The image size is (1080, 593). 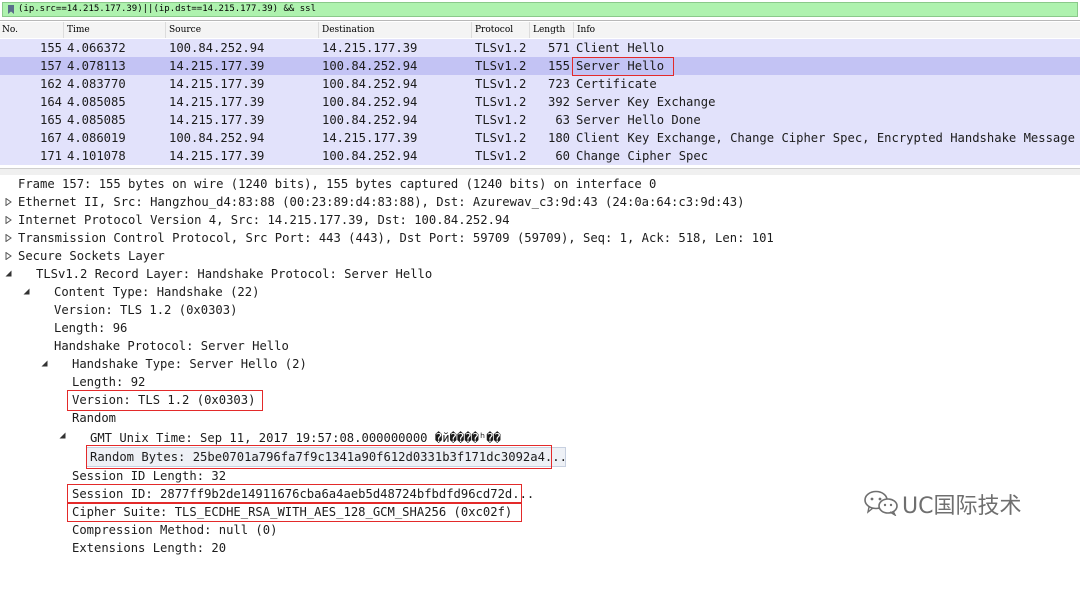 I want to click on col-protocol: Protocol, so click(x=494, y=30).